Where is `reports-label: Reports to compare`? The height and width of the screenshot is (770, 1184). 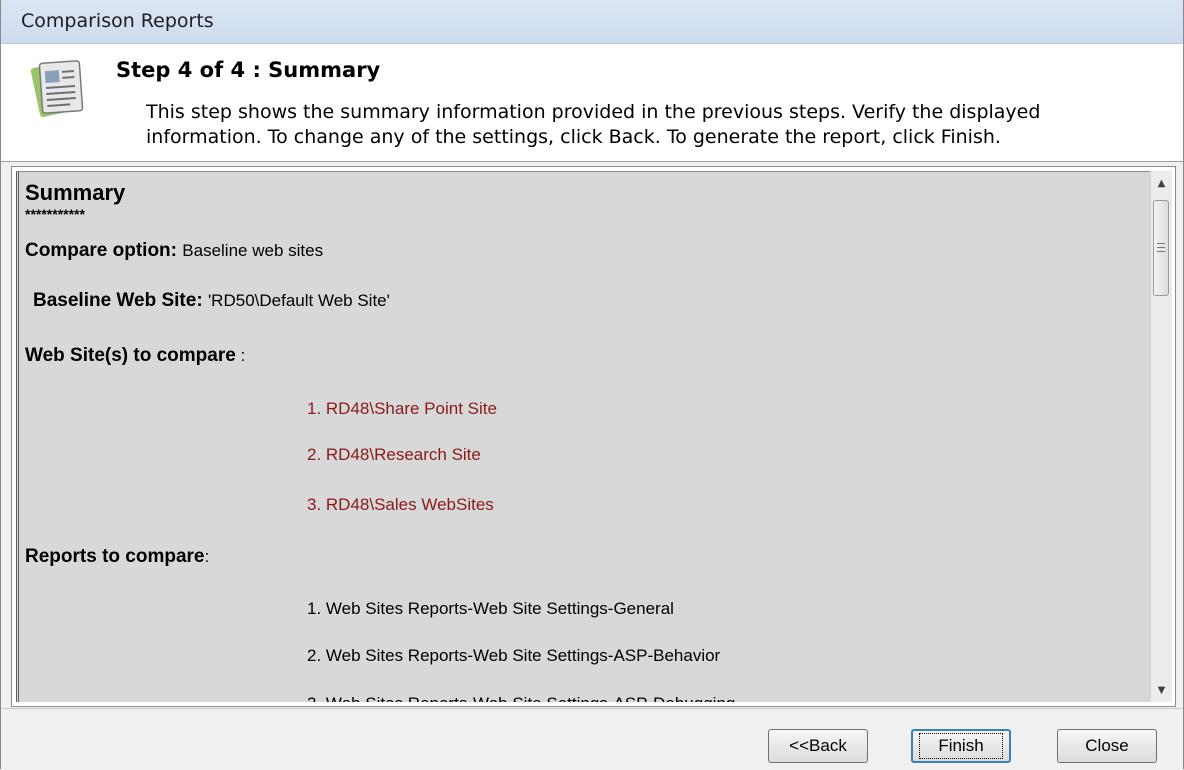
reports-label: Reports to compare is located at coordinates (115, 556).